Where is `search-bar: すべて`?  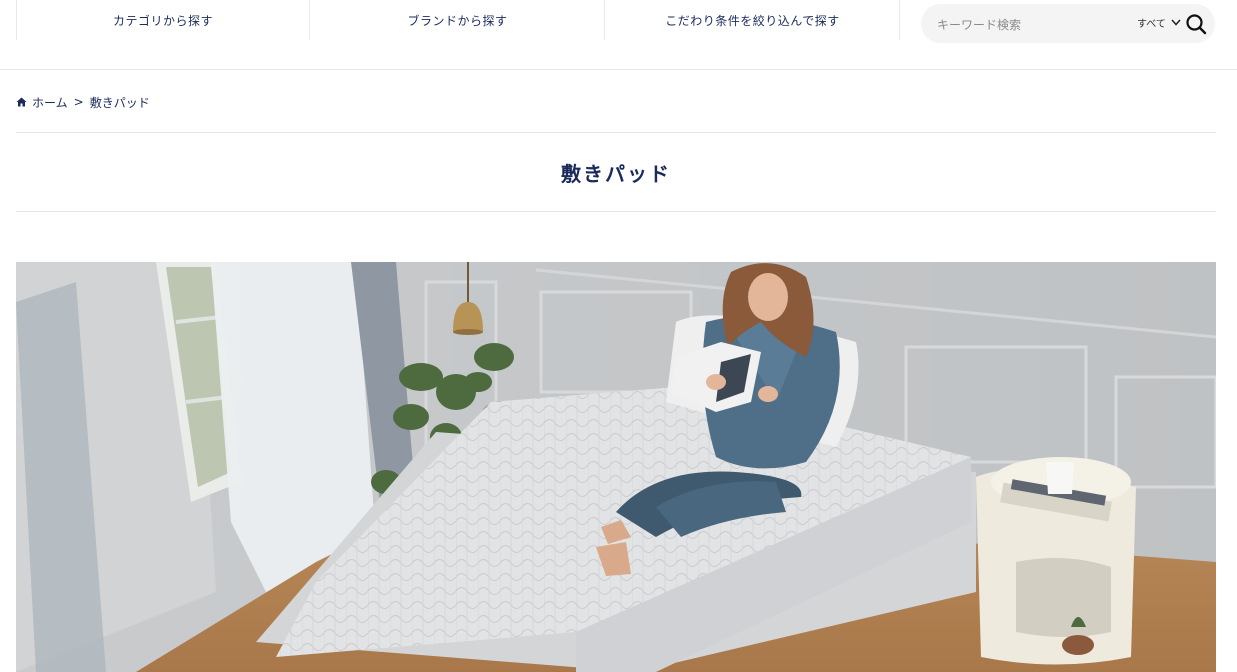
search-bar: すべて is located at coordinates (1068, 24).